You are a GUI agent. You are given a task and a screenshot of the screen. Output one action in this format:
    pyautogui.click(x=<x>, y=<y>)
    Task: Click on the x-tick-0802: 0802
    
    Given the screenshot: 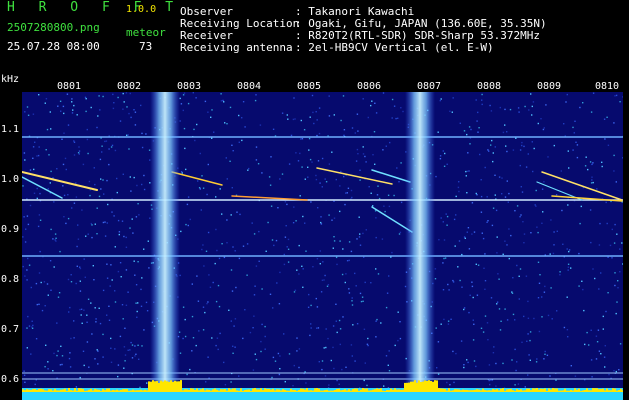 What is the action you would take?
    pyautogui.click(x=129, y=86)
    